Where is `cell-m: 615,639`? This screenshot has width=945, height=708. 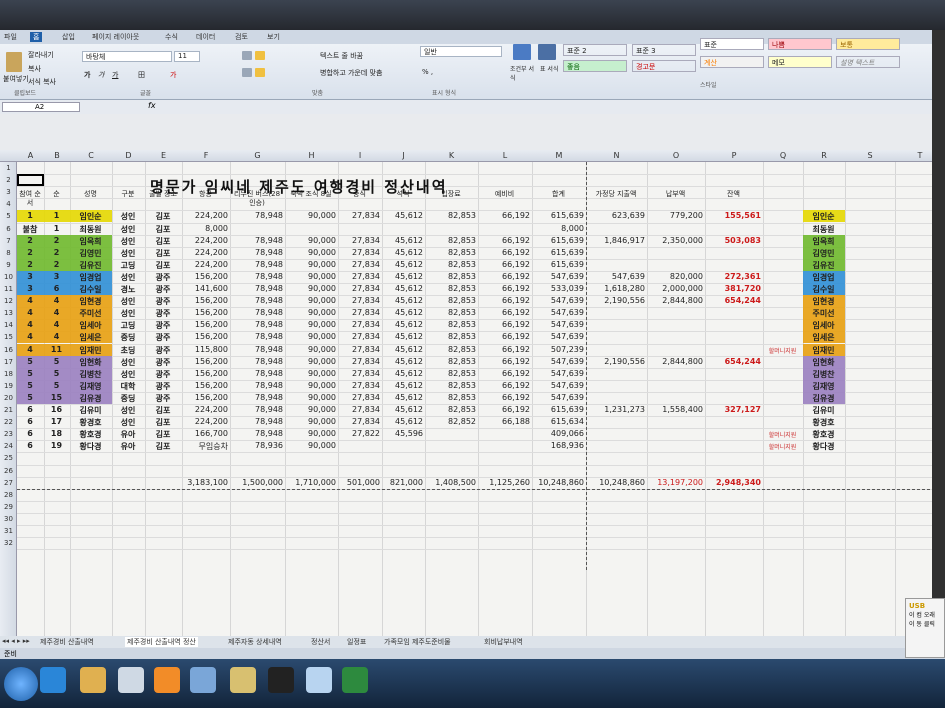
cell-m: 615,639 is located at coordinates (558, 240).